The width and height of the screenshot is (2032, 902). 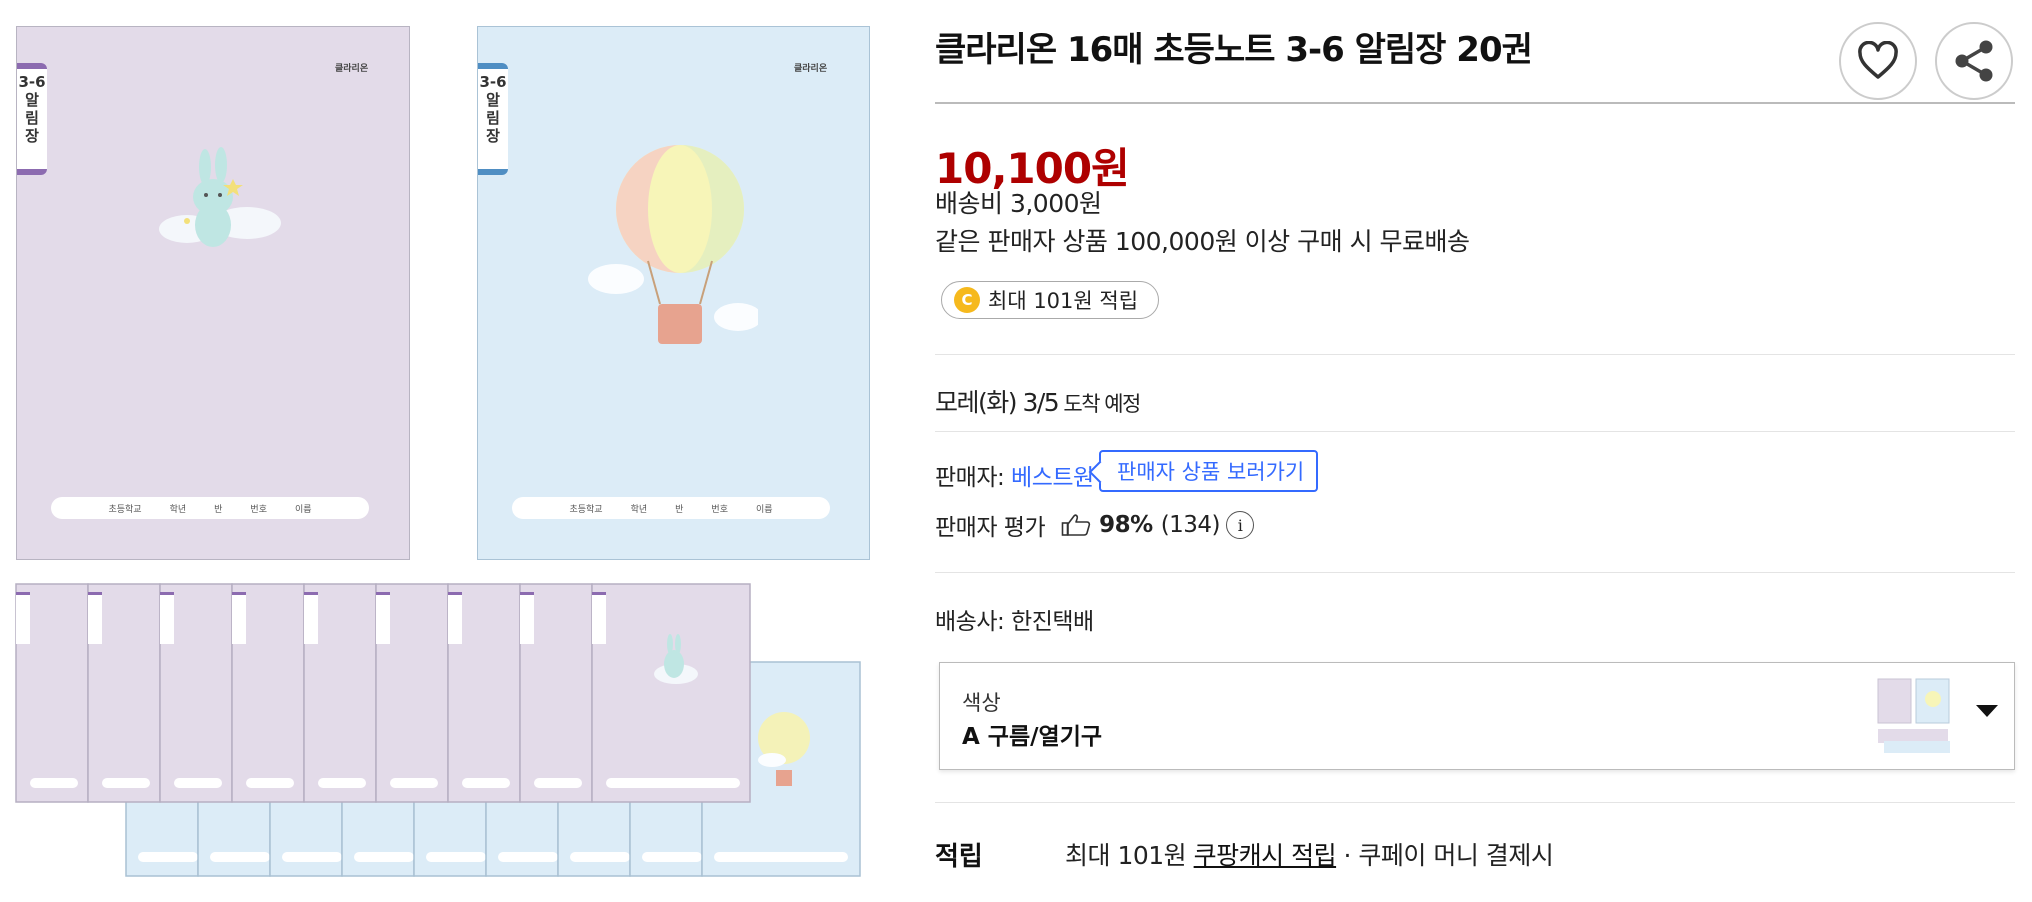 I want to click on free-shipping-condition: 같은 판매자 상품 100,000원 이상 구매 시 무료배송, so click(x=1202, y=241).